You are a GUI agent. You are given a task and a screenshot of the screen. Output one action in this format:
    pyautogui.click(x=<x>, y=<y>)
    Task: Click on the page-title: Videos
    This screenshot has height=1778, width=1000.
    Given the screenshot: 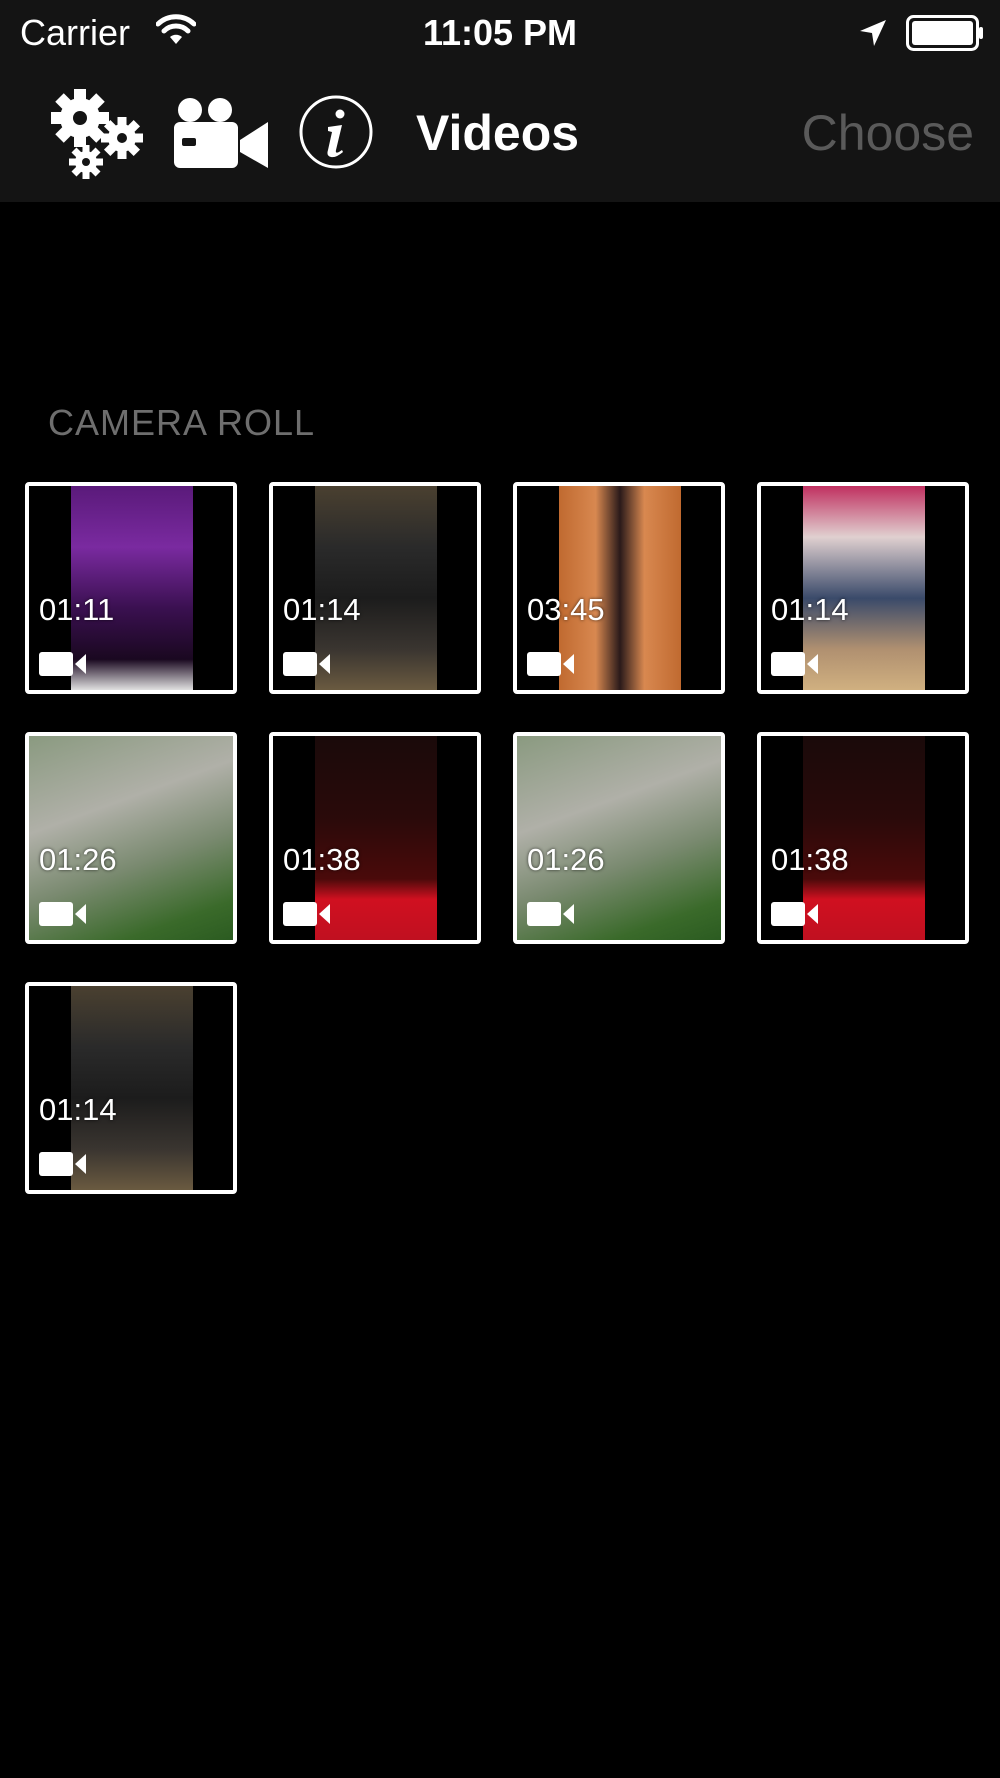 What is the action you would take?
    pyautogui.click(x=498, y=133)
    